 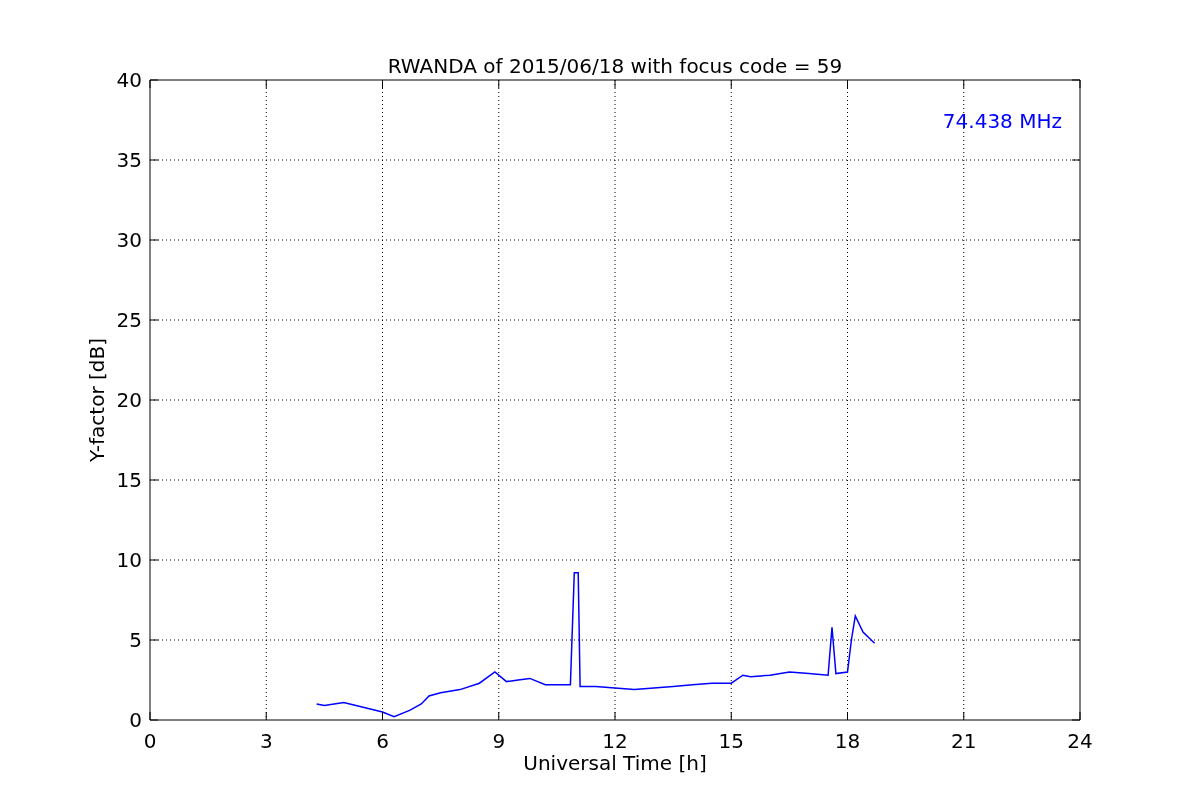 What do you see at coordinates (129, 320) in the screenshot?
I see `y-tick-label: 25` at bounding box center [129, 320].